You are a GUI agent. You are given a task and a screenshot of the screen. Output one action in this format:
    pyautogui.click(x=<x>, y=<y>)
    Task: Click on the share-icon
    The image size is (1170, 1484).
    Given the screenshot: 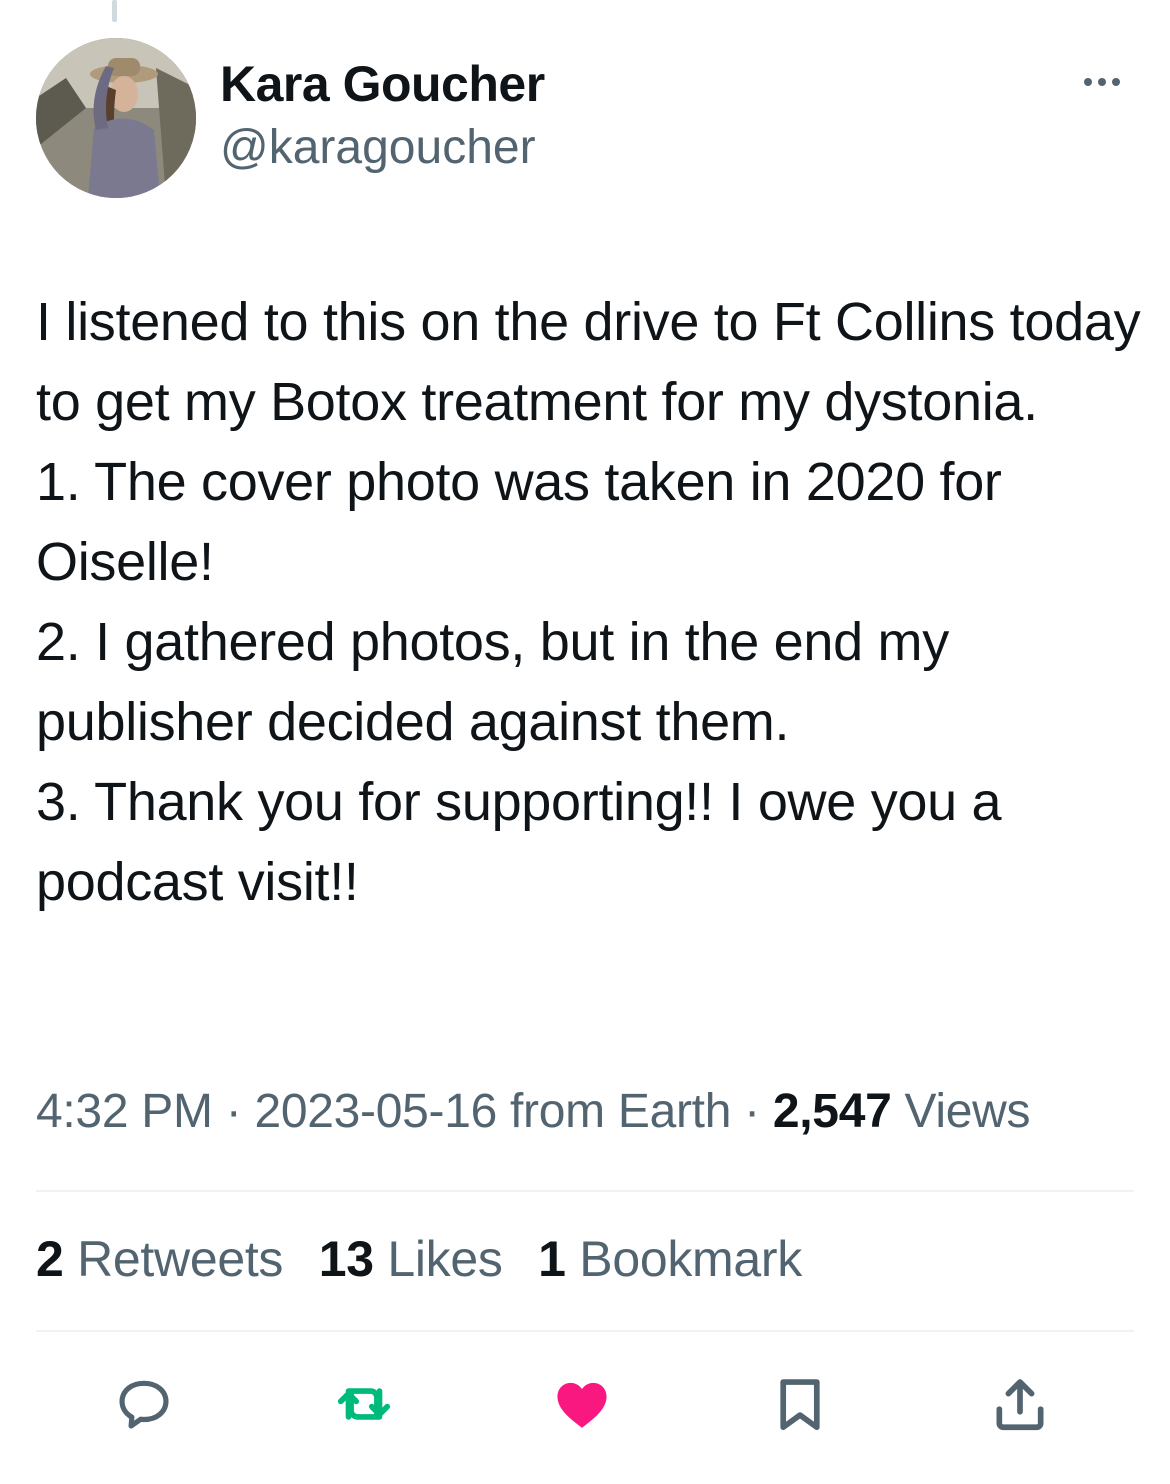 What is the action you would take?
    pyautogui.click(x=1020, y=1405)
    